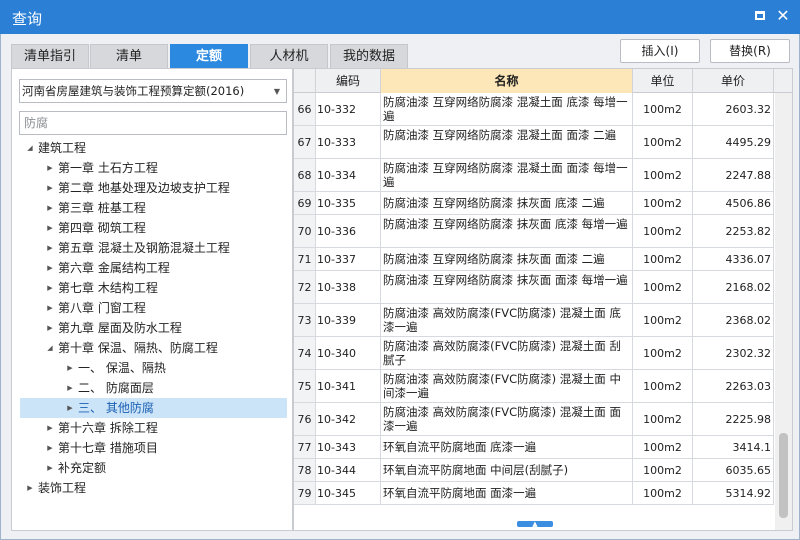  Describe the element at coordinates (120, 328) in the screenshot. I see `tree-item-label: 第九章 屋面及防水工程` at that location.